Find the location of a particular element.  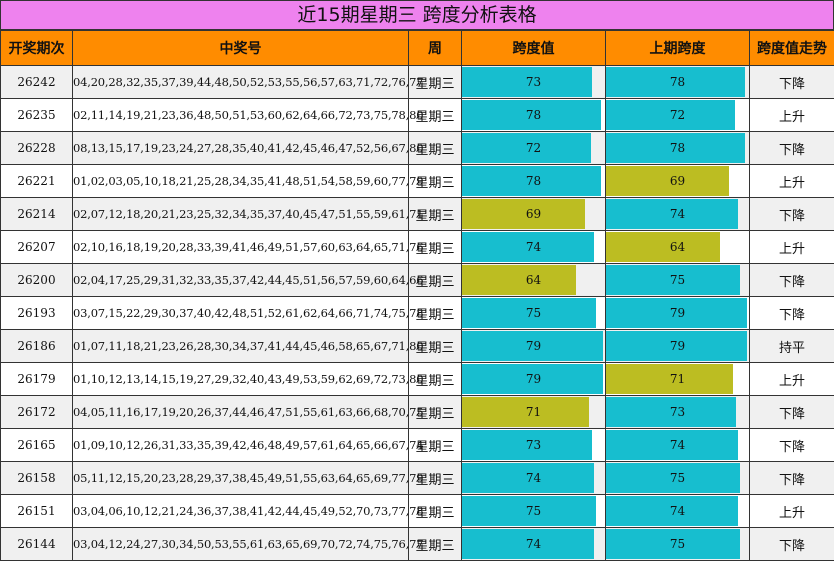

period-cell: 26207 is located at coordinates (37, 247).